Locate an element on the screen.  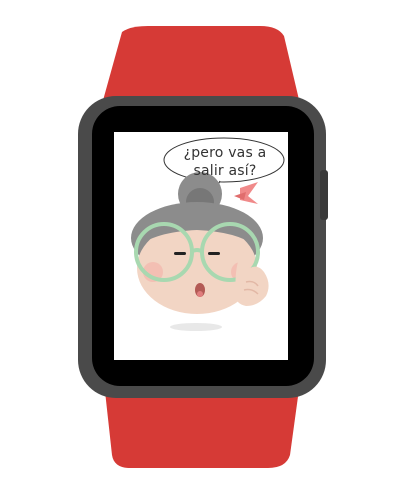
speech-bubble-line-1: ¿pero vas a is located at coordinates (225, 153).